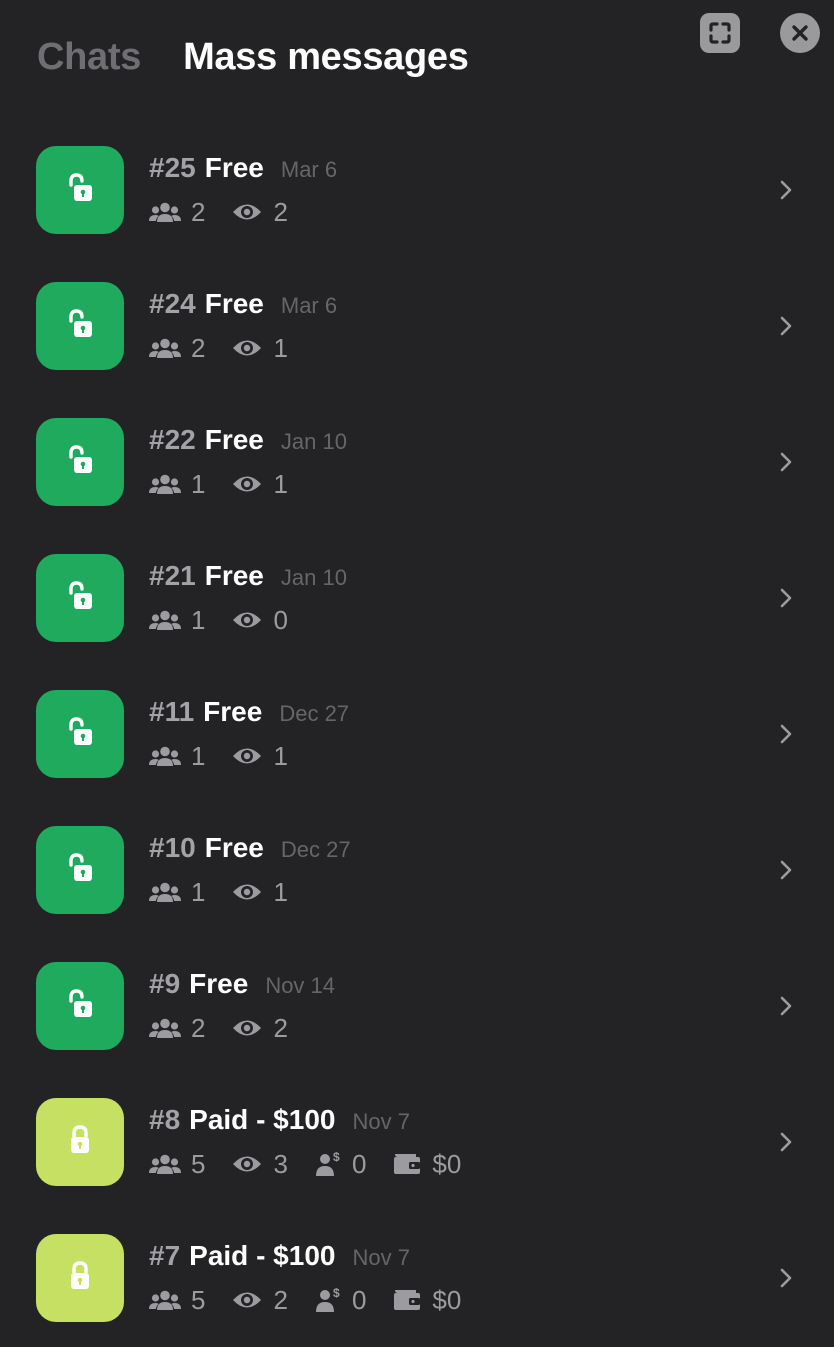 This screenshot has width=834, height=1347. What do you see at coordinates (426, 1164) in the screenshot?
I see `revenue-stat: $0` at bounding box center [426, 1164].